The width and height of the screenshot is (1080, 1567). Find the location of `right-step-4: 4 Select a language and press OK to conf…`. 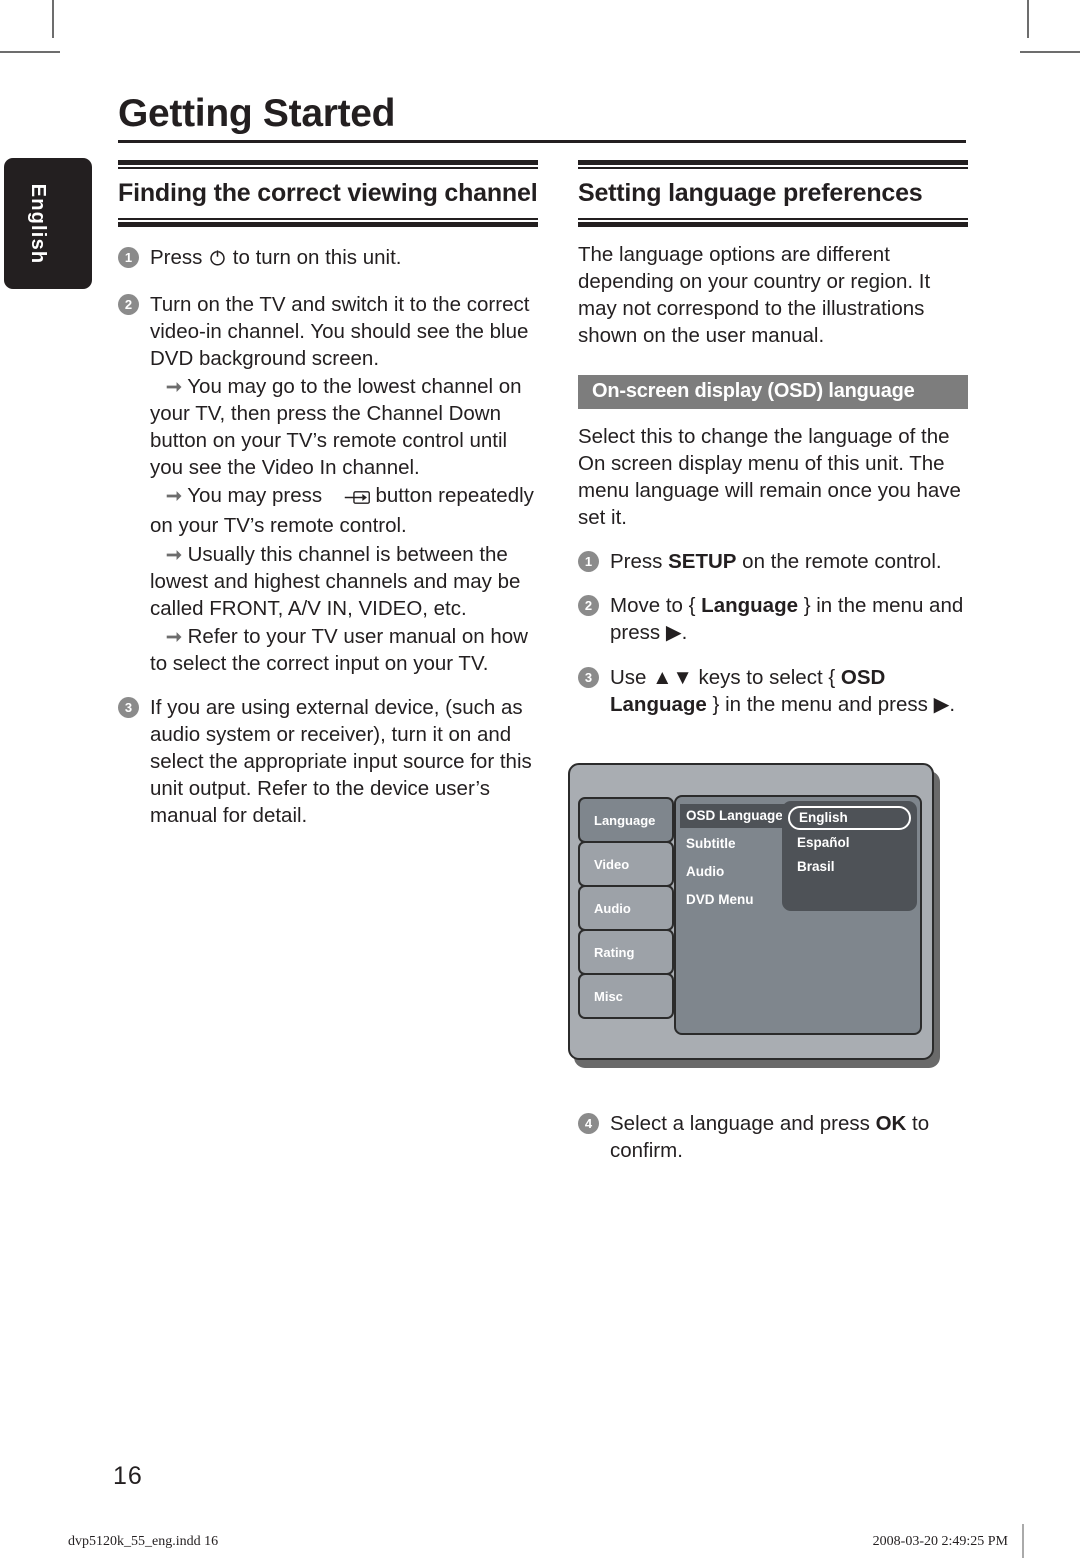

right-step-4: 4 Select a language and press OK to conf… is located at coordinates (773, 1137).